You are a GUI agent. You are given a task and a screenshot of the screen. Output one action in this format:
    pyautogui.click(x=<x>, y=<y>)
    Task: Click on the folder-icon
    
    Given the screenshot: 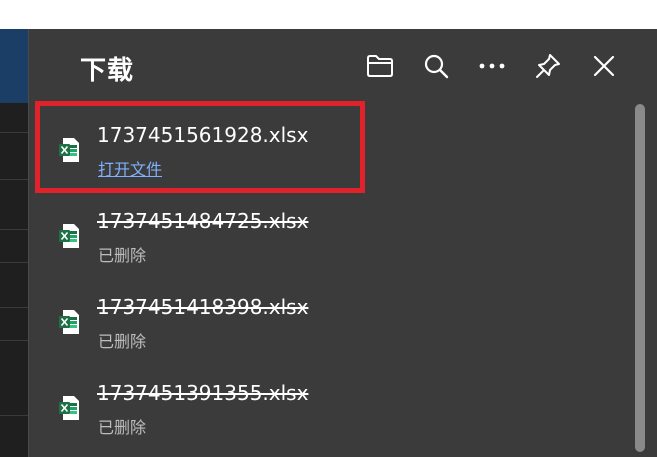 What is the action you would take?
    pyautogui.click(x=380, y=66)
    